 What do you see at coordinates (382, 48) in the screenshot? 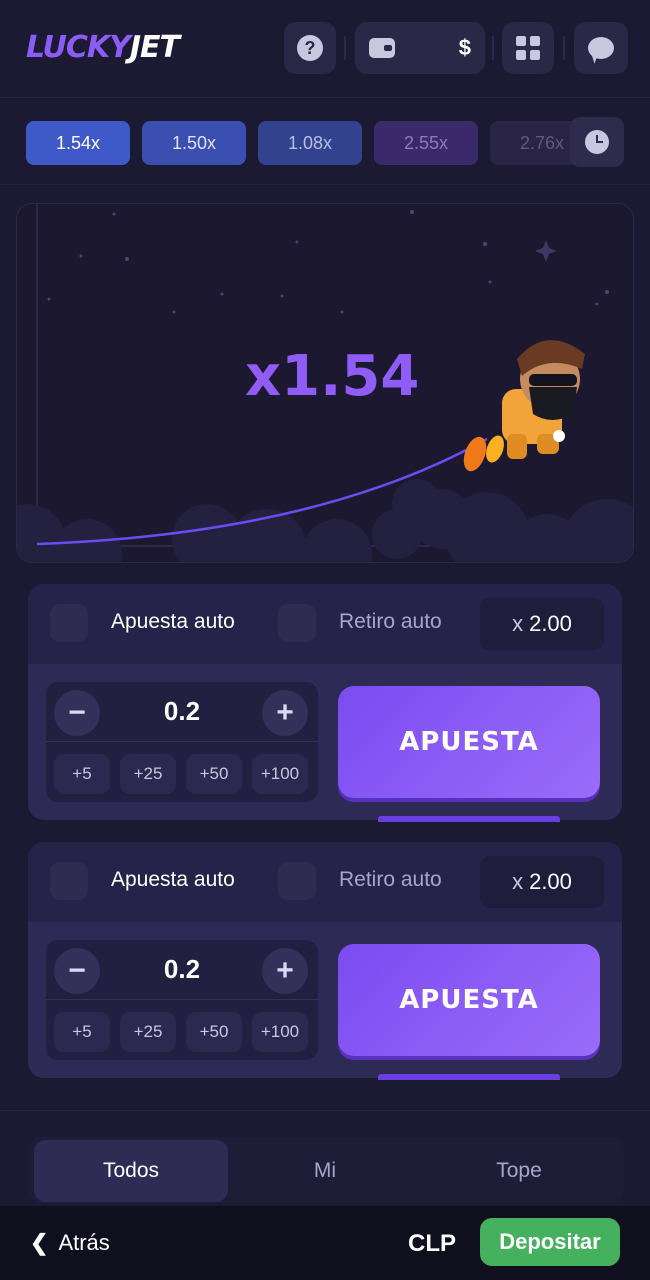
I see `wallet-icon` at bounding box center [382, 48].